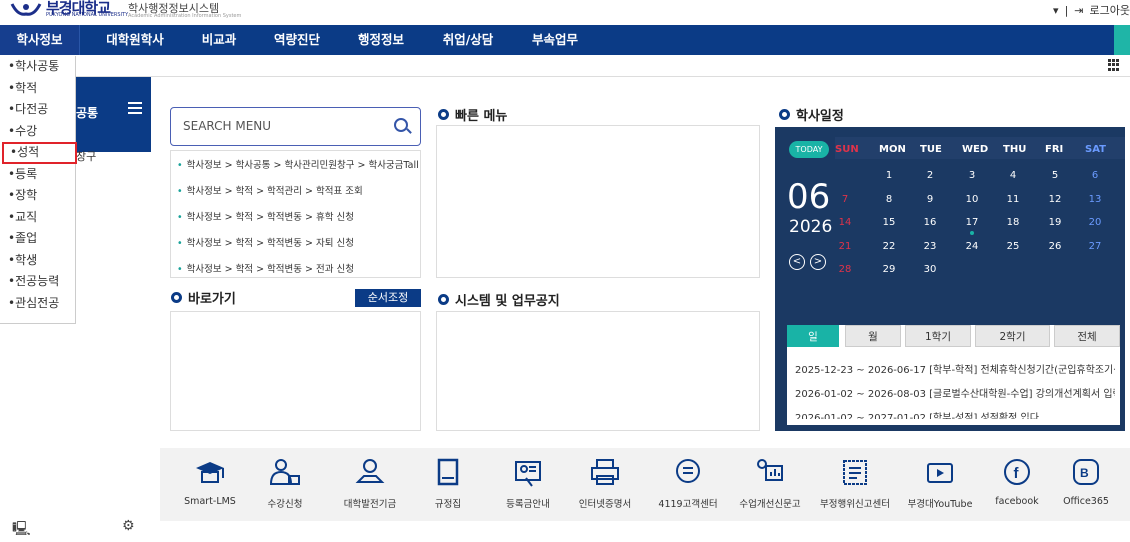 The height and width of the screenshot is (542, 1130). What do you see at coordinates (37, 110) in the screenshot?
I see `dropdown-item-multi-major: •다전공` at bounding box center [37, 110].